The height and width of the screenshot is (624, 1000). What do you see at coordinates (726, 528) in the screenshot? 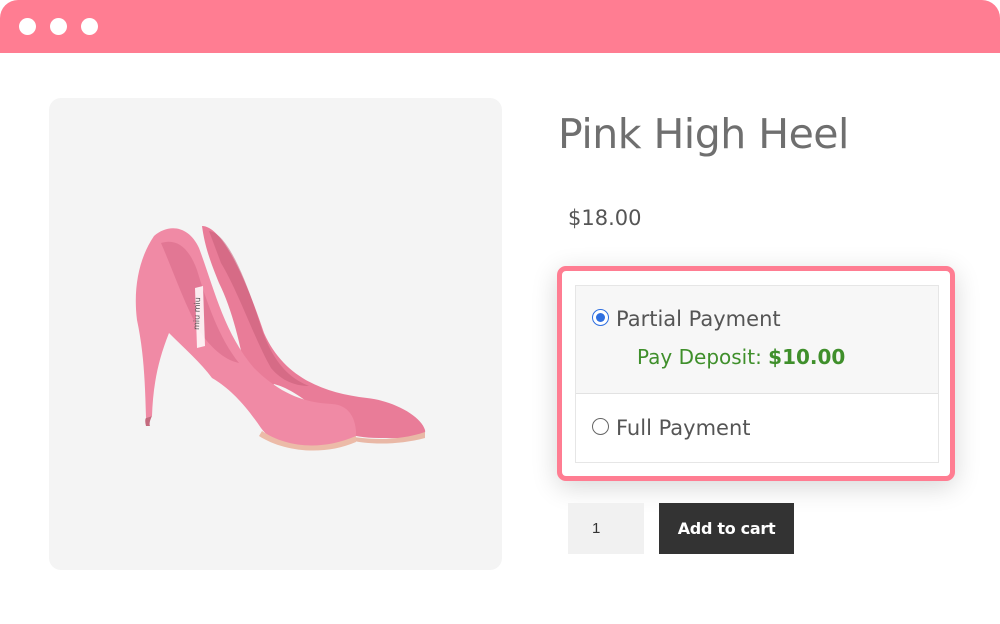
I see `add-to-cart-button: Add to cart` at bounding box center [726, 528].